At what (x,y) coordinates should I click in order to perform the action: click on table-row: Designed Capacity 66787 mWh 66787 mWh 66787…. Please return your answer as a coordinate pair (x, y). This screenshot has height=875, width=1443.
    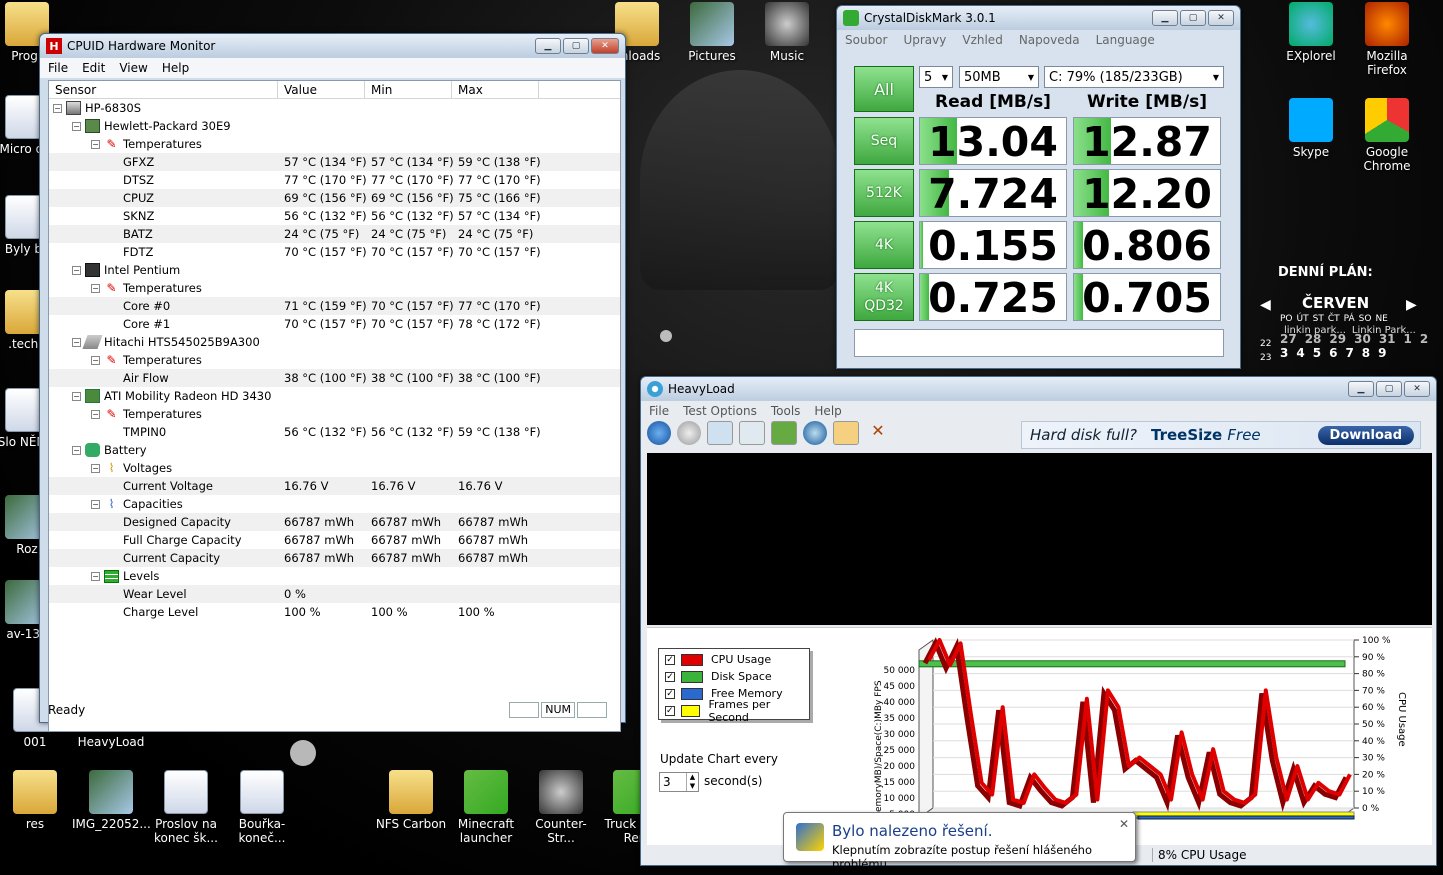
    Looking at the image, I should click on (334, 522).